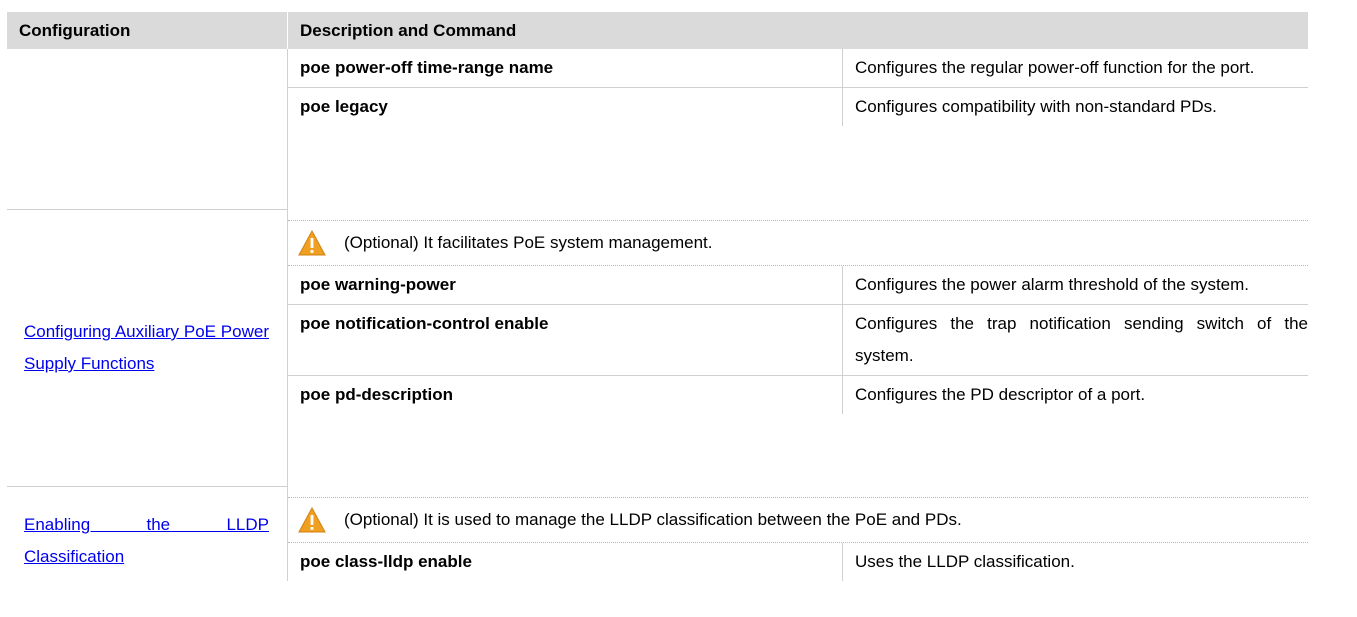 This screenshot has height=617, width=1357. I want to click on header-configuration: Configuration, so click(147, 30).